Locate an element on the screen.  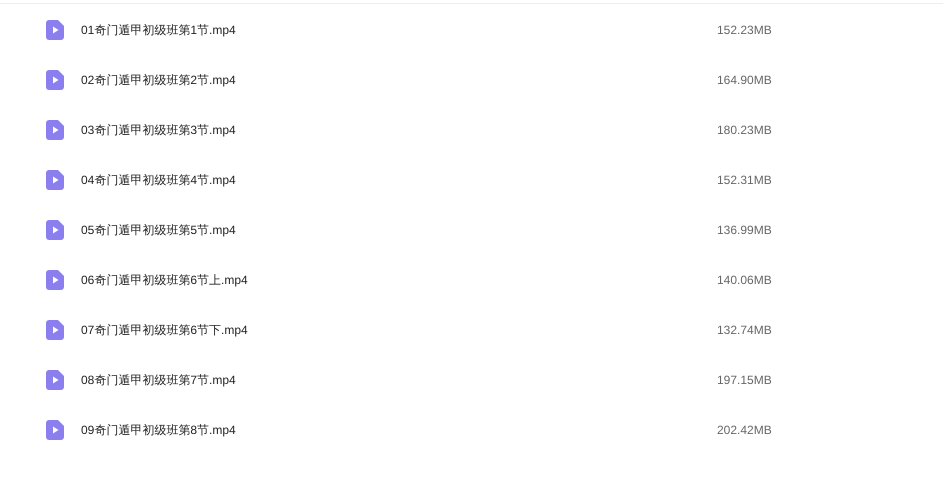
file-size: 180.23MB is located at coordinates (744, 130).